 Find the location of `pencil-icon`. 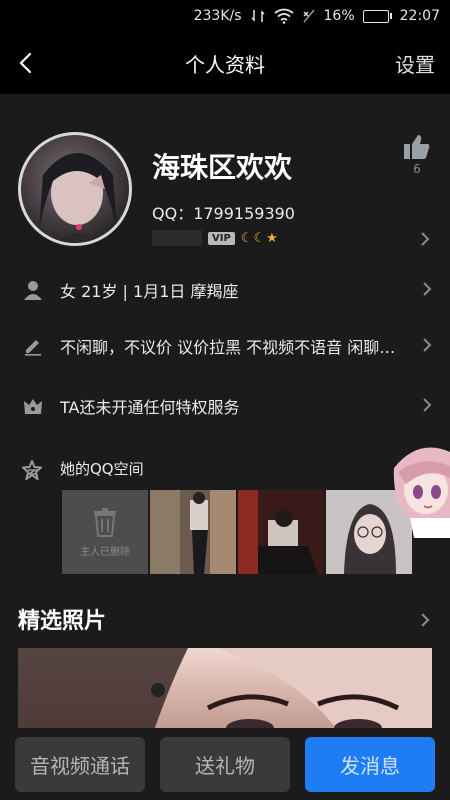

pencil-icon is located at coordinates (33, 346).